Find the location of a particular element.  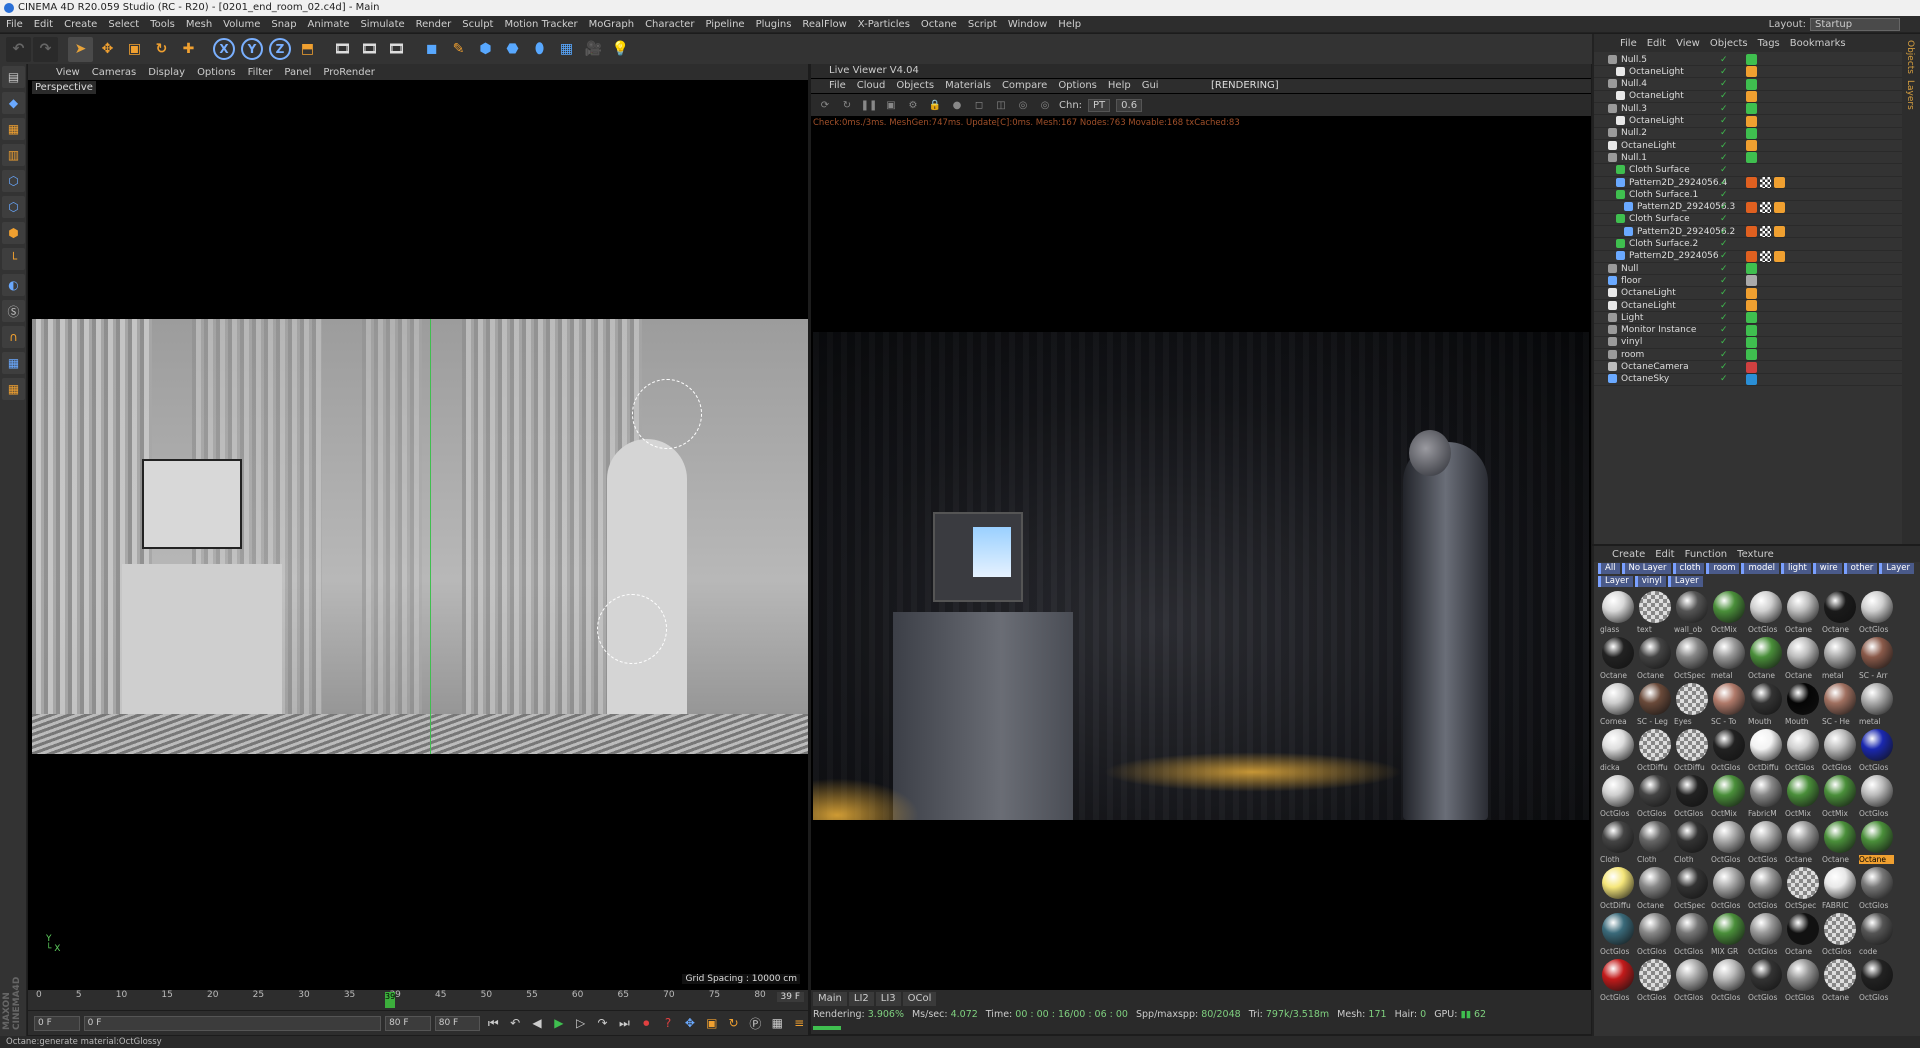

menu-file: File is located at coordinates (14, 24).